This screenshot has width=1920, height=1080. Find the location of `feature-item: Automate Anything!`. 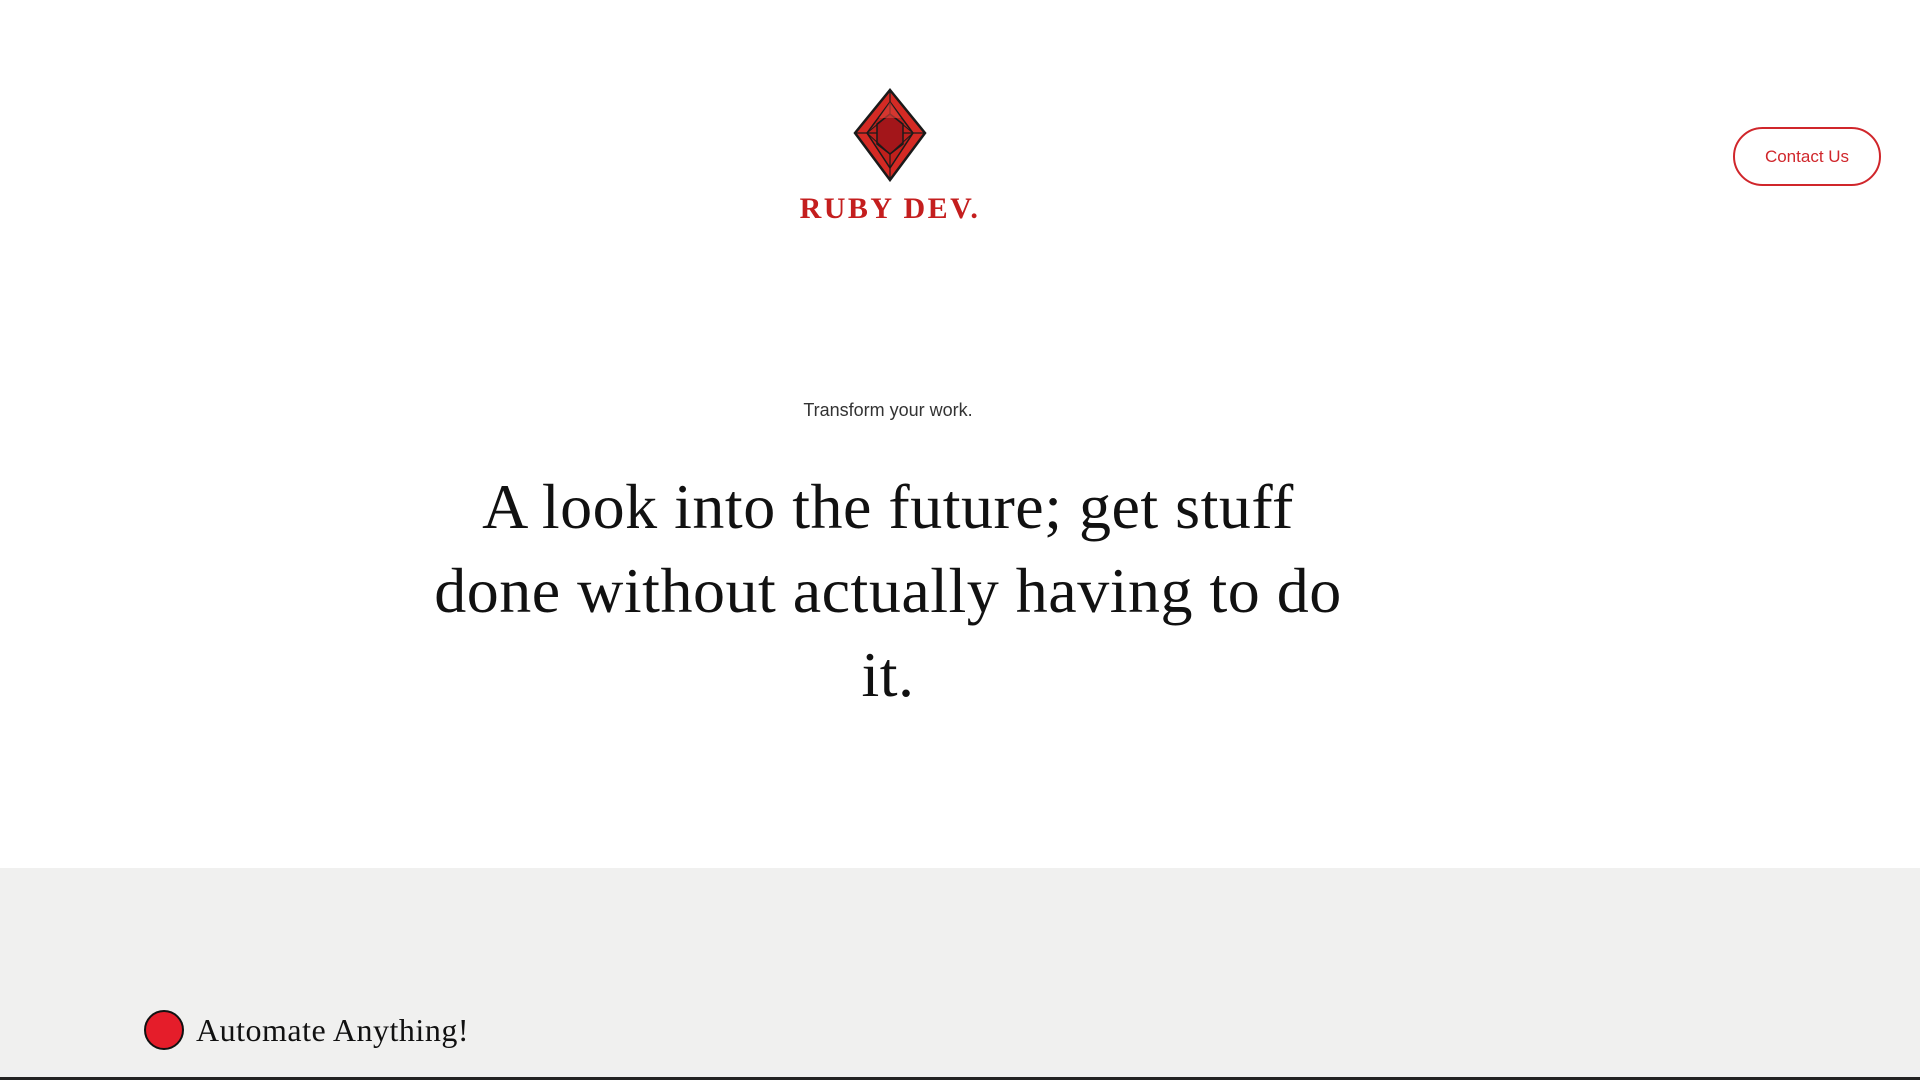

feature-item: Automate Anything! is located at coordinates (306, 1030).